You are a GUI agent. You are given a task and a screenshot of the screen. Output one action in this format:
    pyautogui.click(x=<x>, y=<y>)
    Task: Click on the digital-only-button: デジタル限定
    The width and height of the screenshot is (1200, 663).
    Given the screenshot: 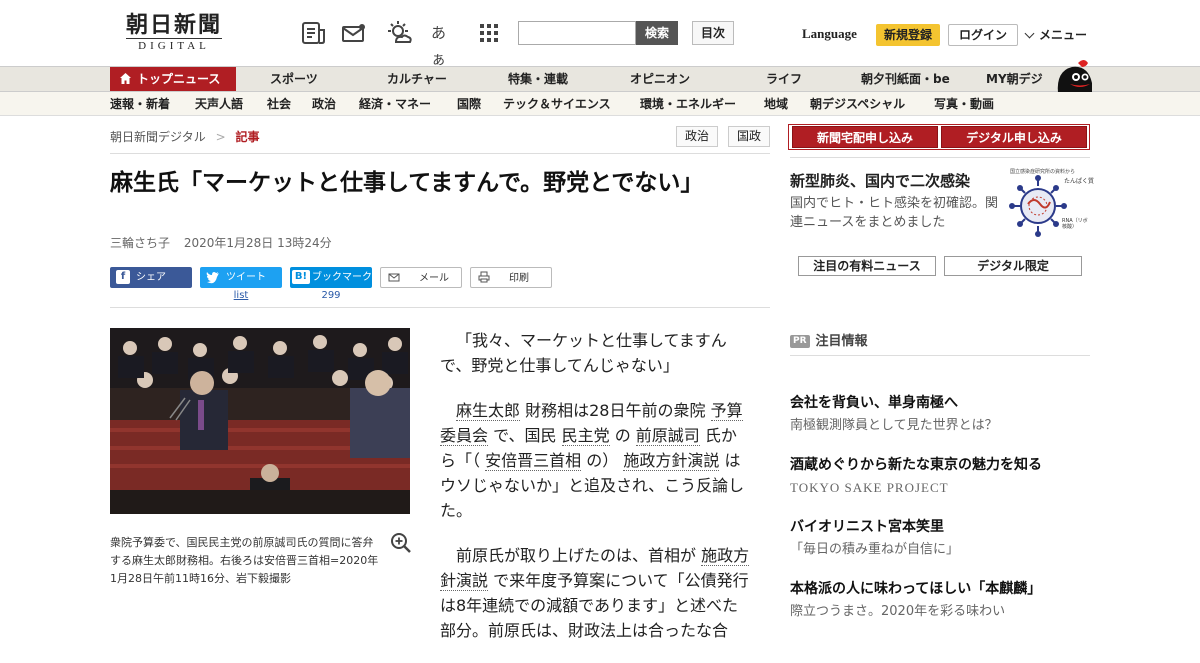 What is the action you would take?
    pyautogui.click(x=1013, y=266)
    